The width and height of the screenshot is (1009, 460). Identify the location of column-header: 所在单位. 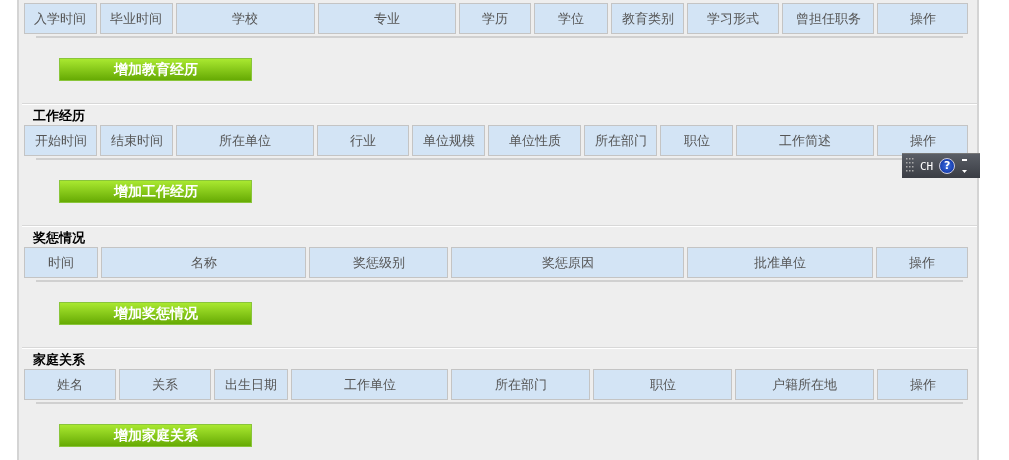
(245, 140).